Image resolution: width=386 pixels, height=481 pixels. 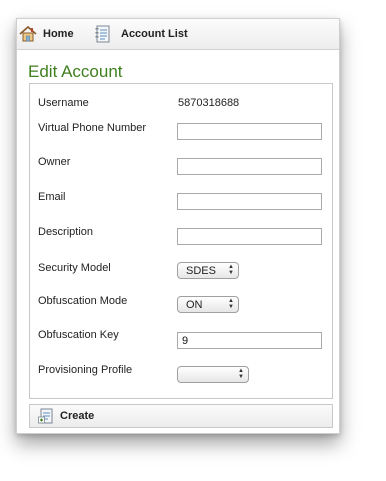 I want to click on email-field, so click(x=249, y=201).